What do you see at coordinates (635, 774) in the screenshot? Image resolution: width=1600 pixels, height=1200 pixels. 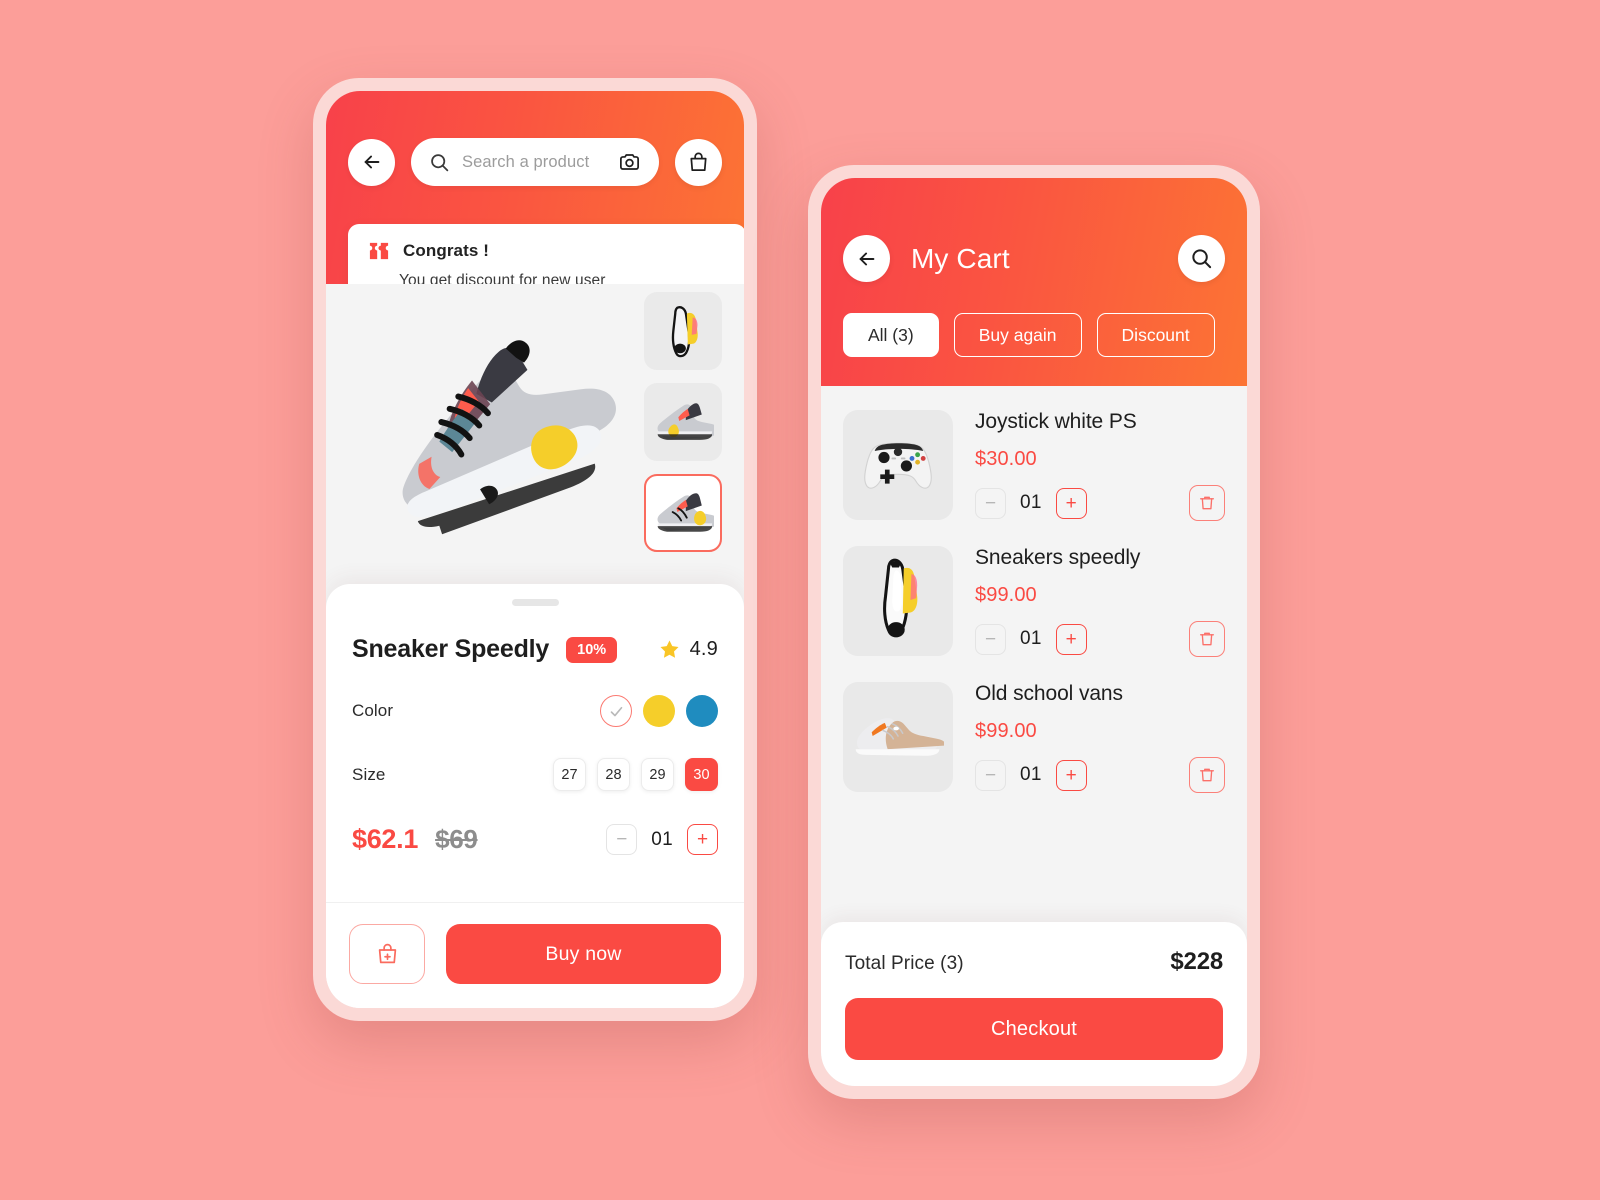 I see `size-chip-list: 27 28 29 30` at bounding box center [635, 774].